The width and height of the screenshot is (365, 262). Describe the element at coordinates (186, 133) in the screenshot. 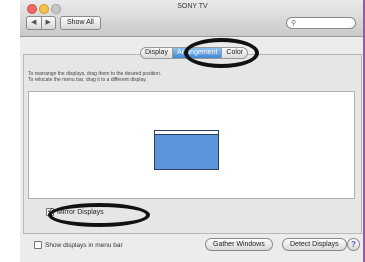

I see `menu-bar-strip` at that location.